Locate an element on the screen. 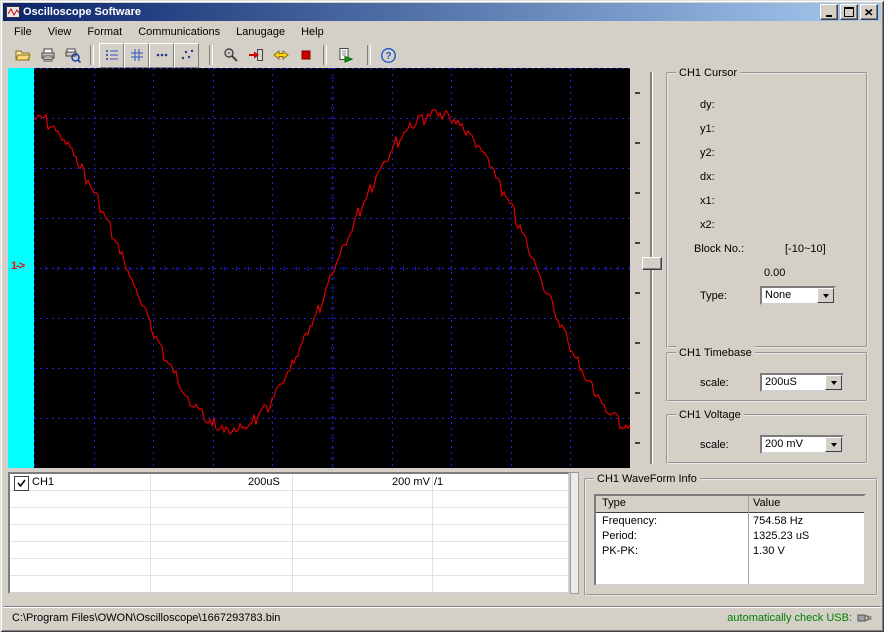  grid-view-icon is located at coordinates (136, 55).